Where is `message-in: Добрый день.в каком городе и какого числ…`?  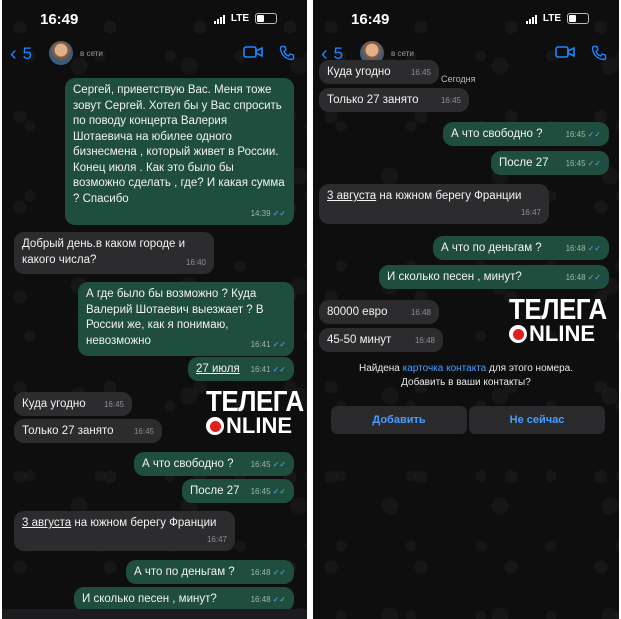
message-in: Добрый день.в каком городе и какого числ… is located at coordinates (114, 253).